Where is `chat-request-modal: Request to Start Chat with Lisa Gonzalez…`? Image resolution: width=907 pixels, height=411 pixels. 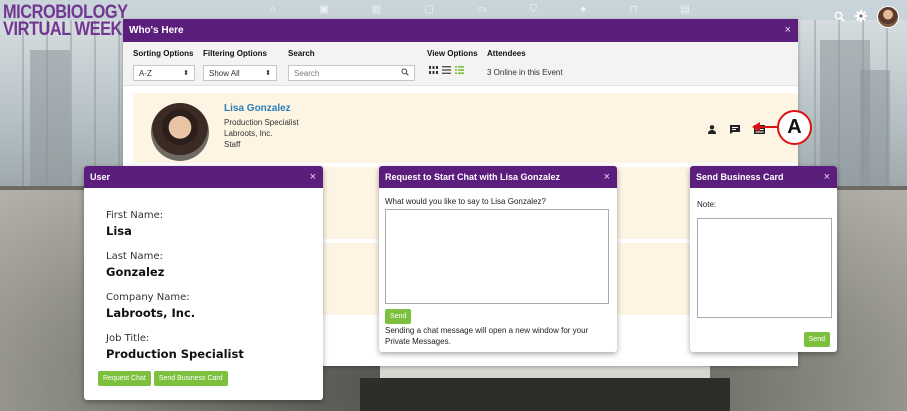
chat-request-modal: Request to Start Chat with Lisa Gonzalez… is located at coordinates (498, 259).